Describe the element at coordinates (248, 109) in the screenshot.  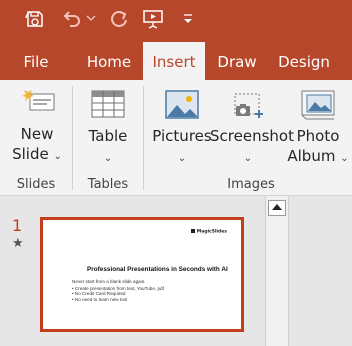
I see `screenshot-icon` at that location.